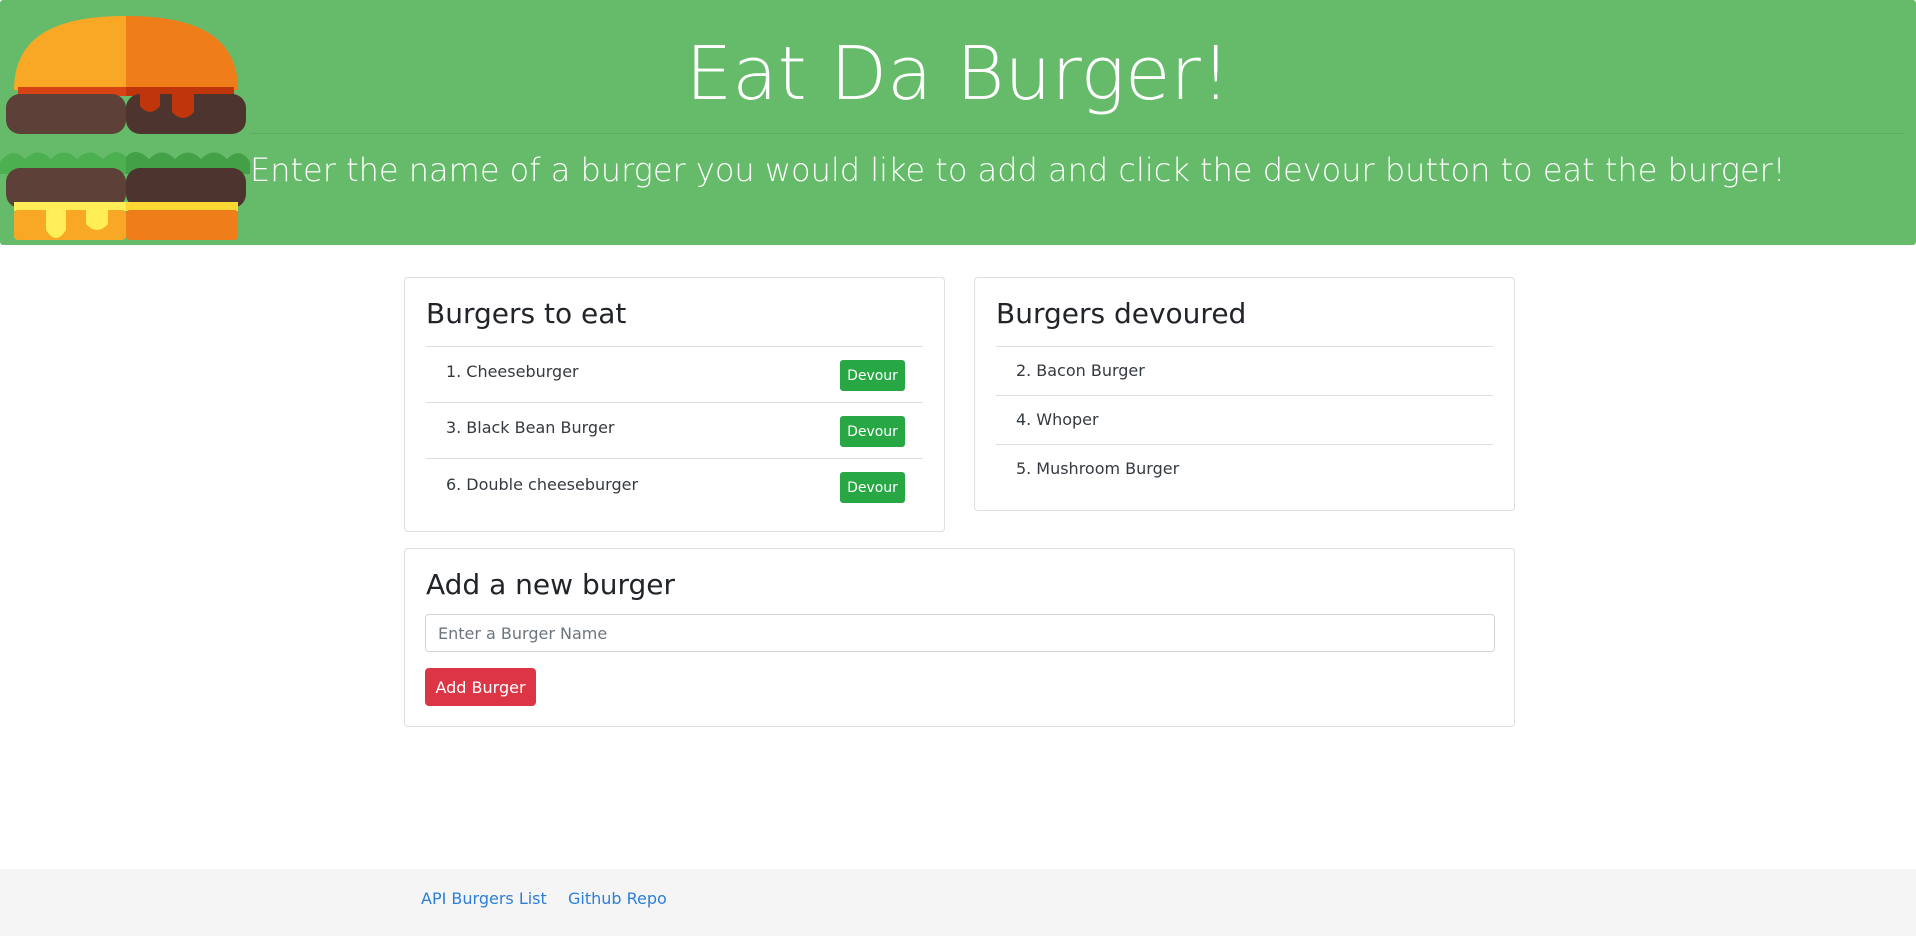  What do you see at coordinates (960, 633) in the screenshot?
I see `burger-name-input` at bounding box center [960, 633].